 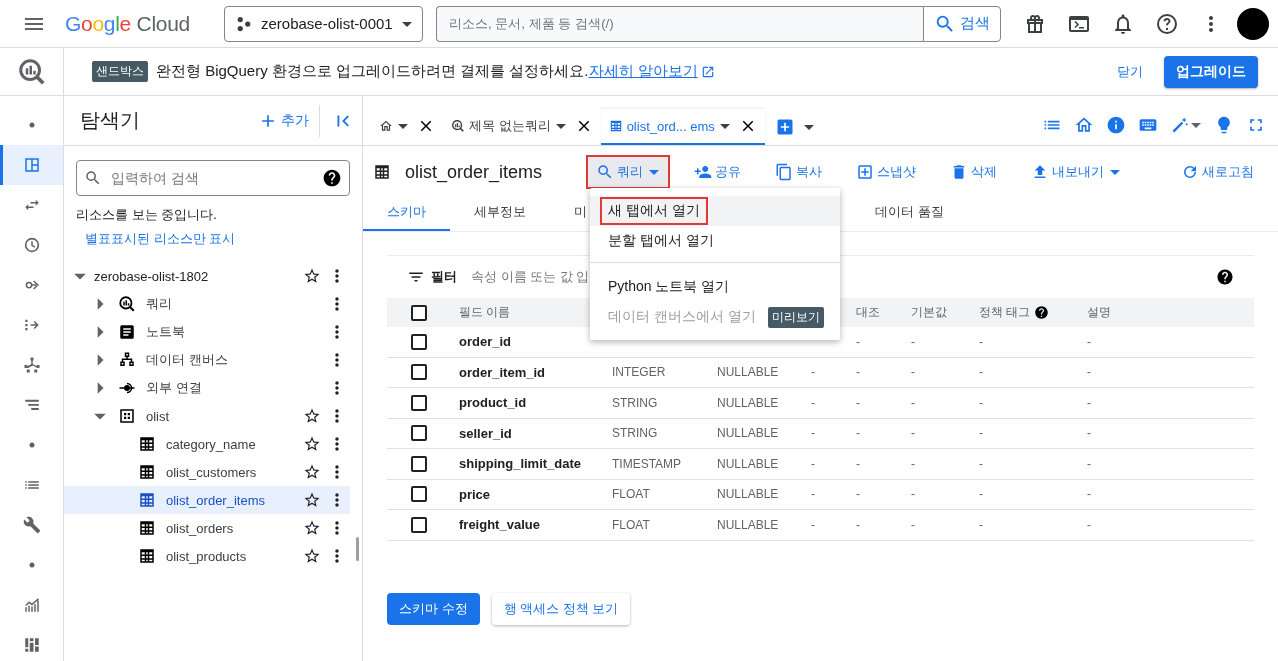 I want to click on tree-item: olist_customers, so click(x=207, y=472).